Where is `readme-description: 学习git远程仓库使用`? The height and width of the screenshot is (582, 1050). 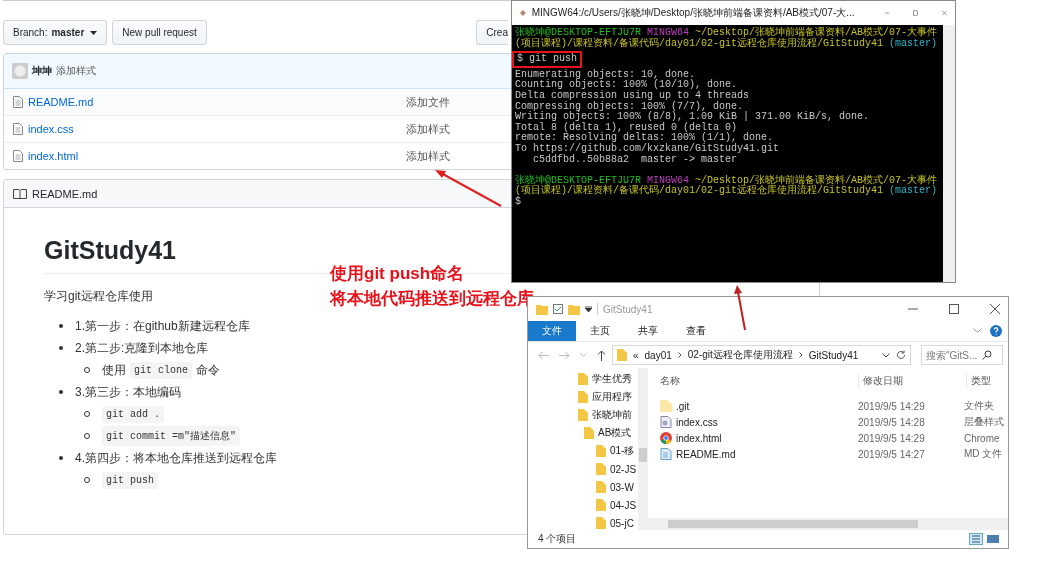 readme-description: 学习git远程仓库使用 is located at coordinates (98, 296).